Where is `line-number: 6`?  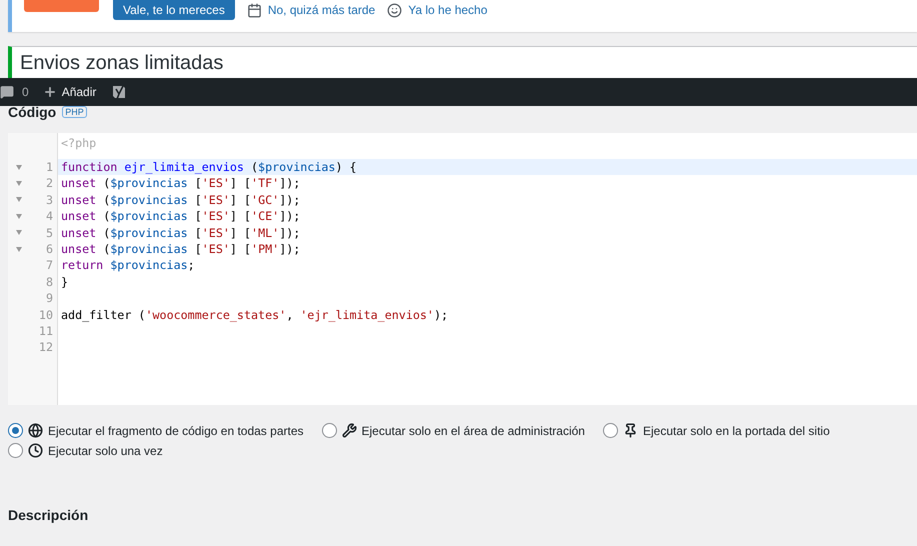 line-number: 6 is located at coordinates (50, 249).